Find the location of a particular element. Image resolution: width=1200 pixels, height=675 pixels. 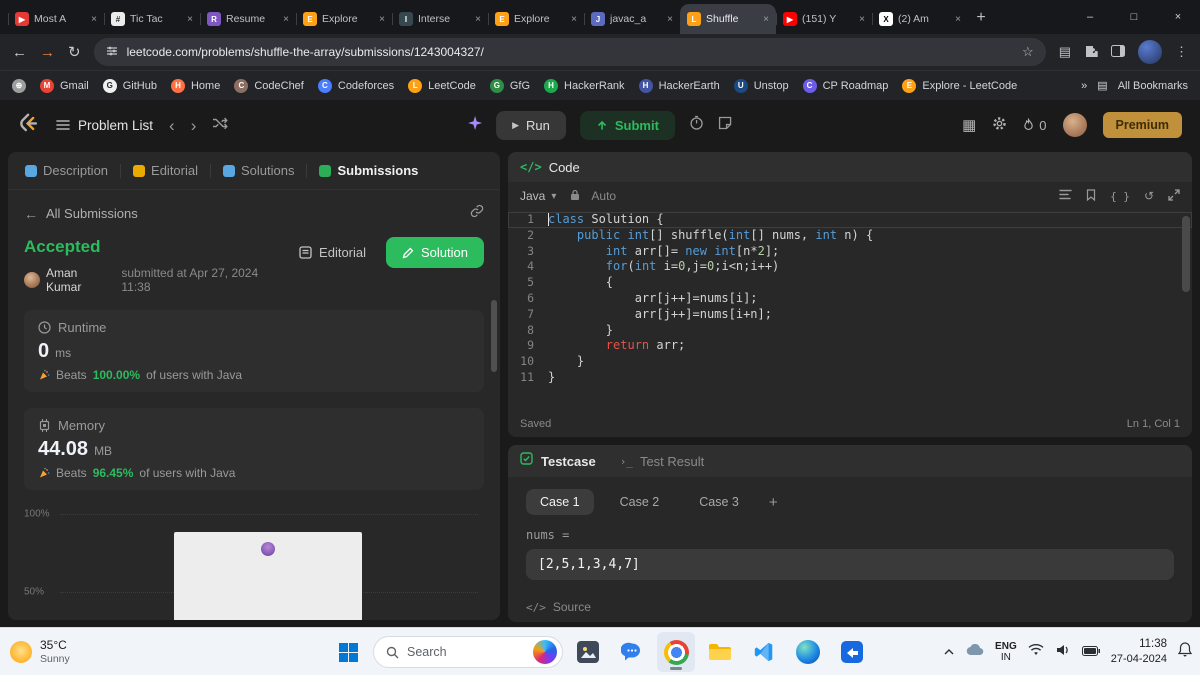

bookmark-item: C Codeforces is located at coordinates (355, 85).